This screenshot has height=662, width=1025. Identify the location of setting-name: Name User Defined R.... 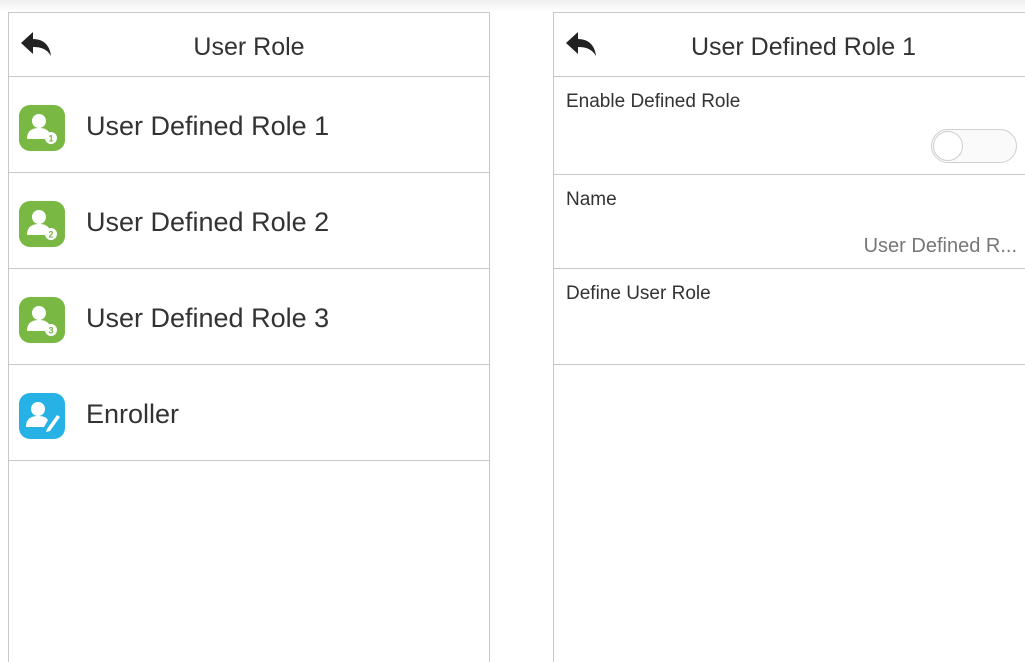
(789, 222).